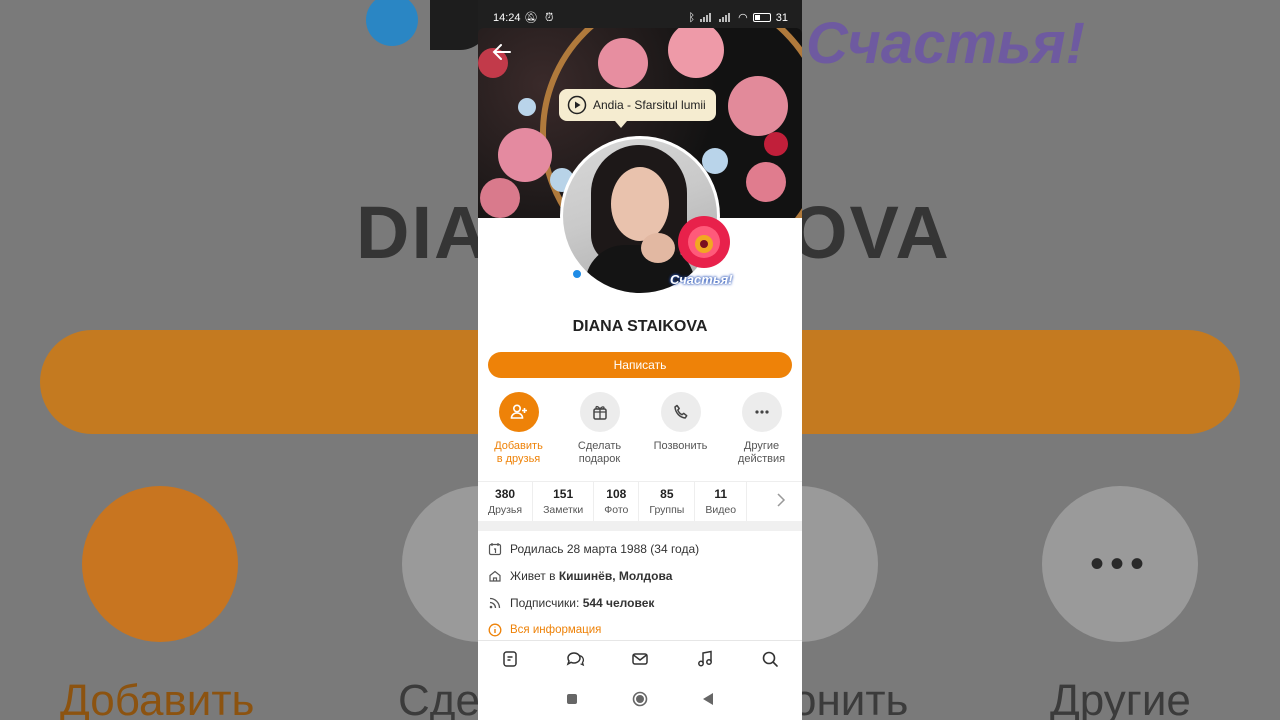  I want to click on bg-circle, so click(160, 564).